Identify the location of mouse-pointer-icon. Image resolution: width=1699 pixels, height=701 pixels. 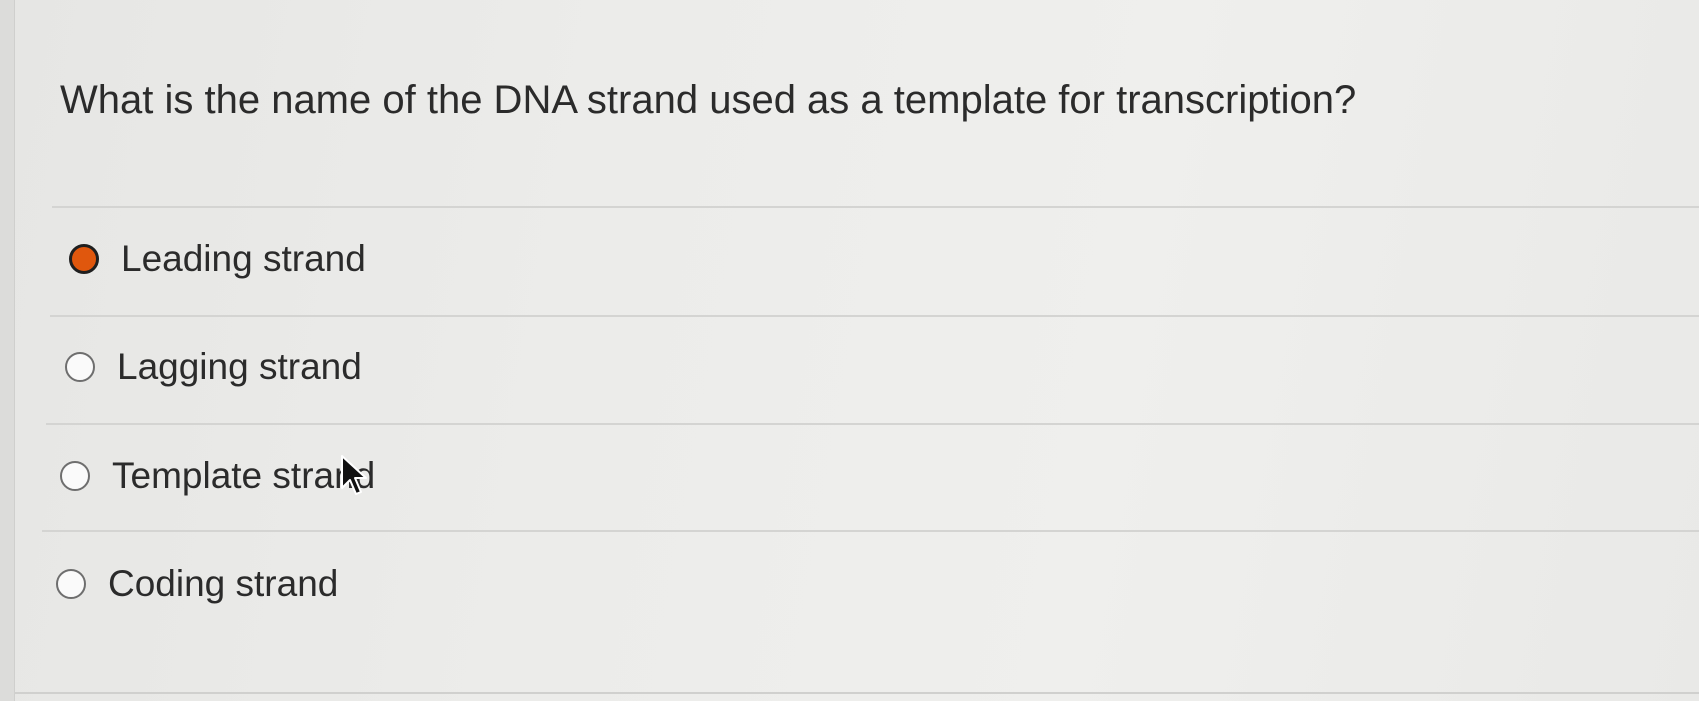
(354, 475).